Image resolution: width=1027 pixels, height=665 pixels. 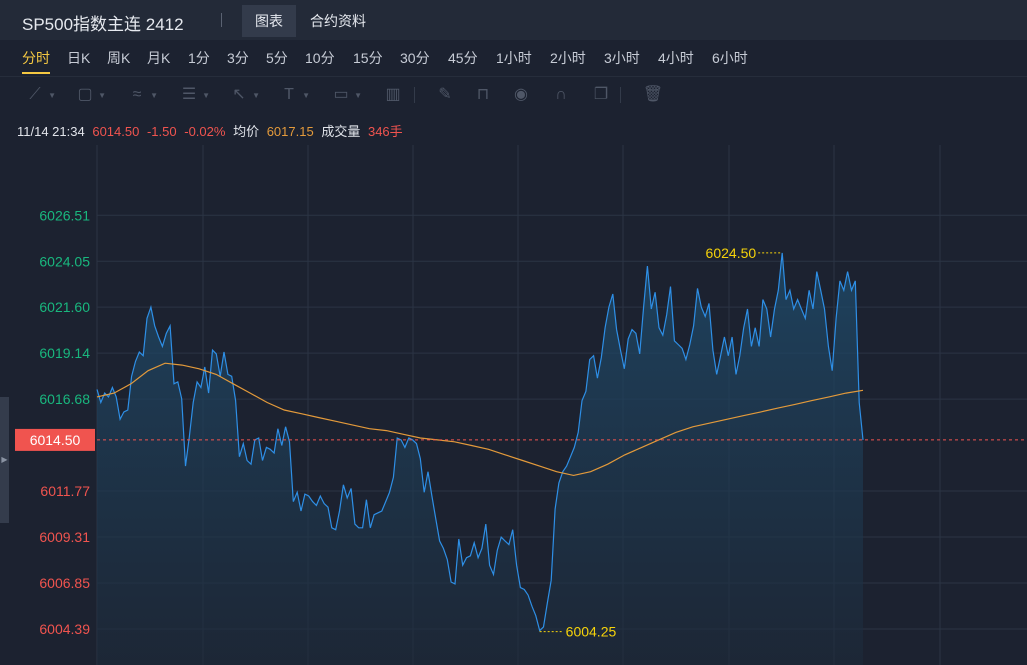 I want to click on y-axis-tick-label: 6019.14, so click(x=64, y=353).